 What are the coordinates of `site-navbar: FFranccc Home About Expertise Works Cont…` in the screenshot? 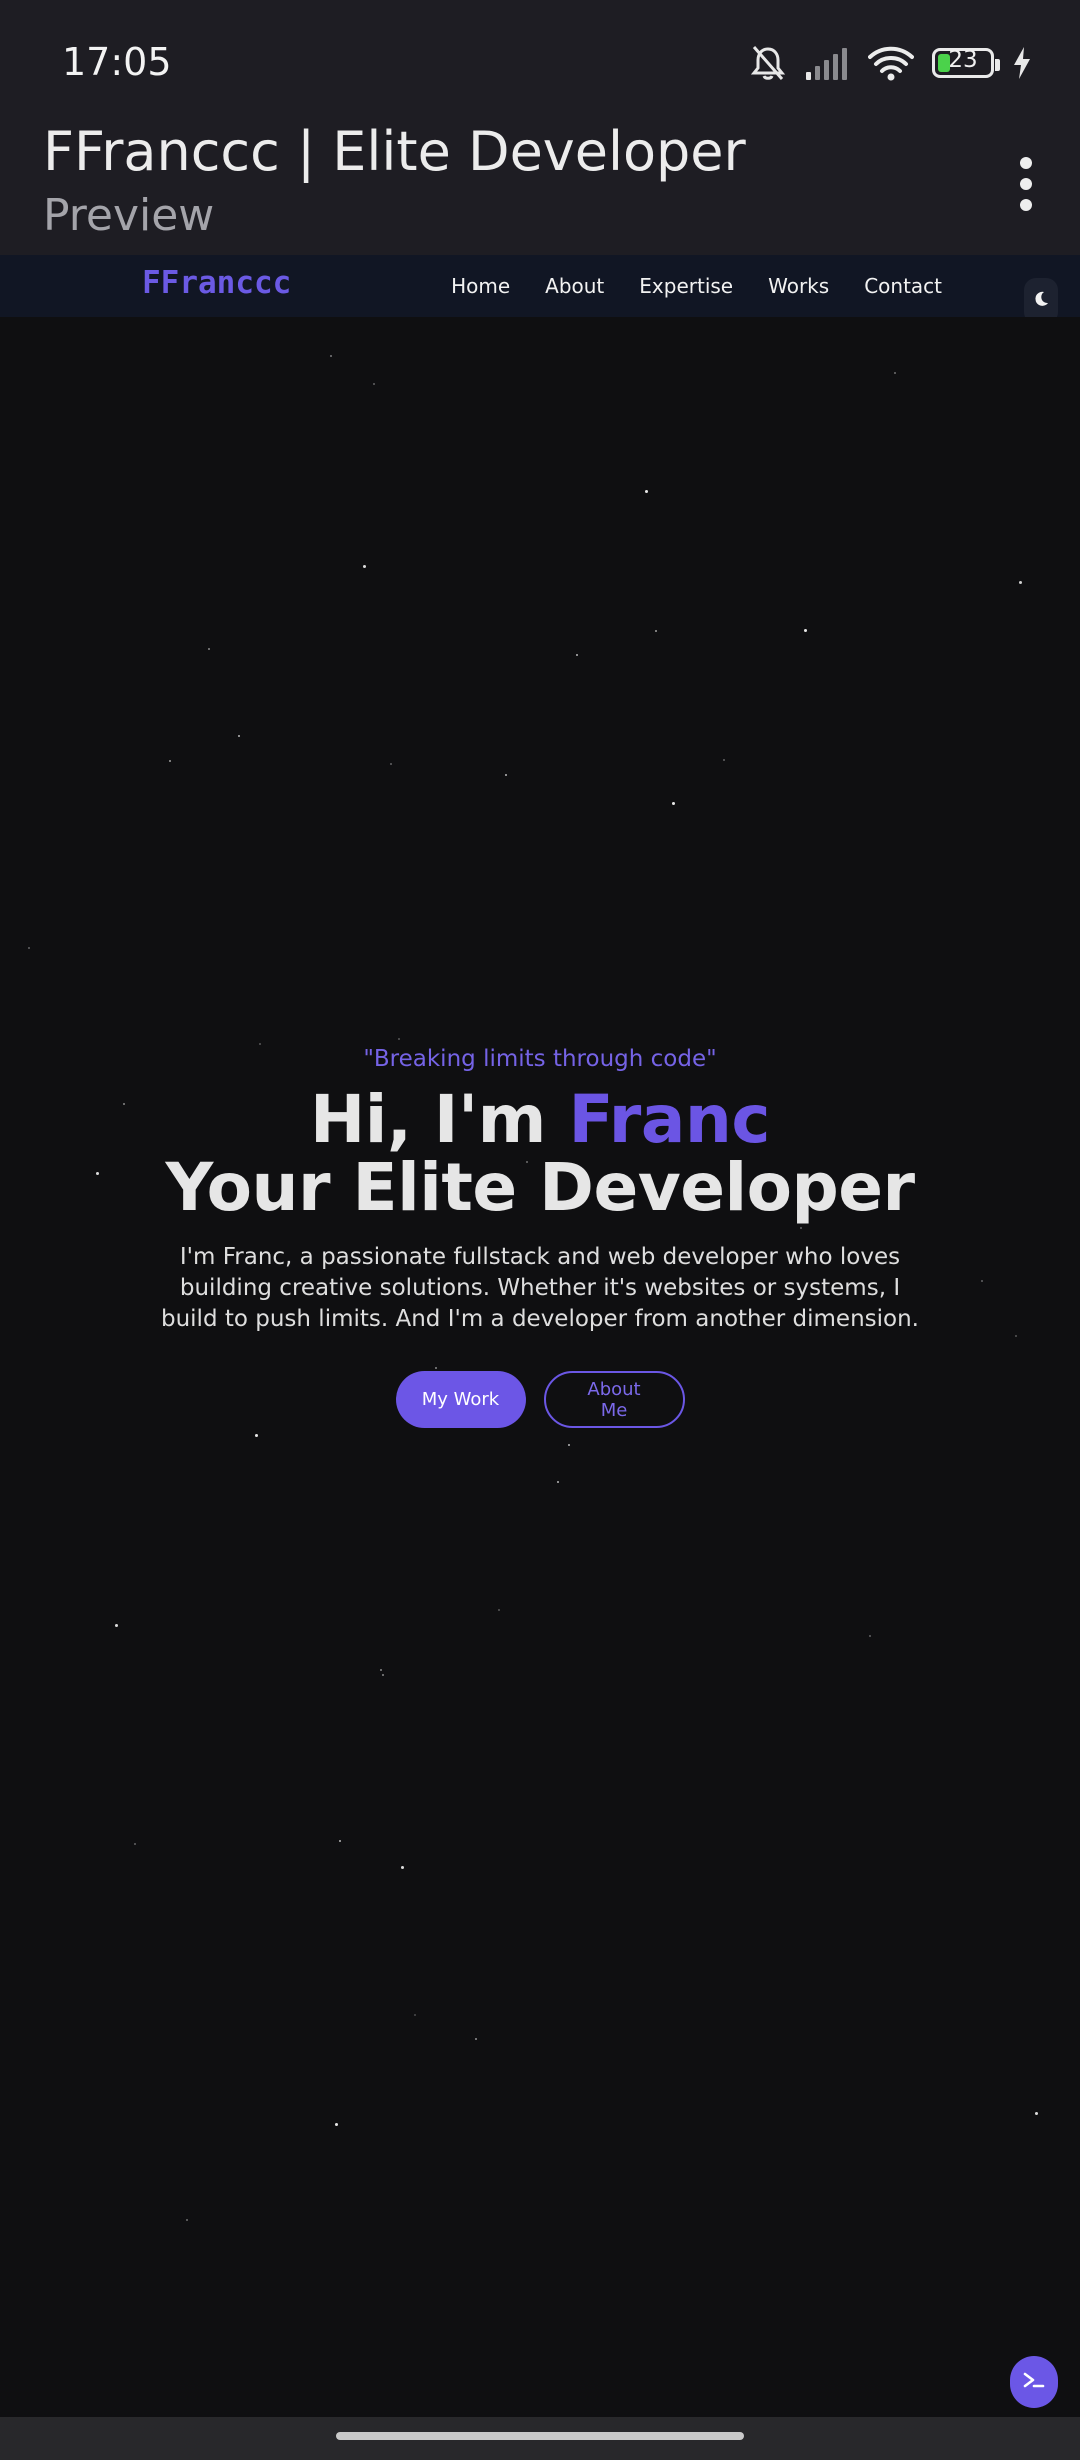 It's located at (540, 289).